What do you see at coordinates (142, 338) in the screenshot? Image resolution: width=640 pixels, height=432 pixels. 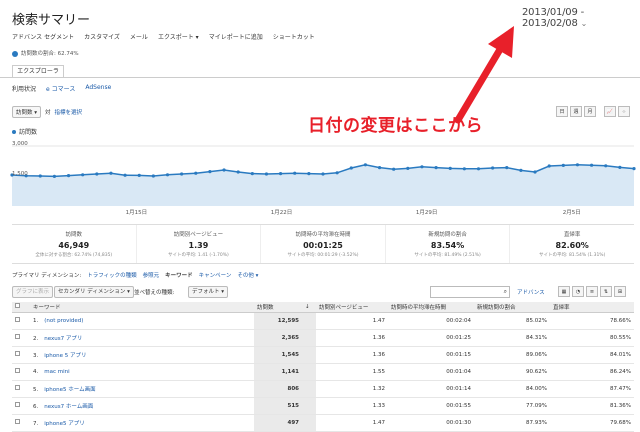 I see `row-keyword: 2. nexus7 アプリ` at bounding box center [142, 338].